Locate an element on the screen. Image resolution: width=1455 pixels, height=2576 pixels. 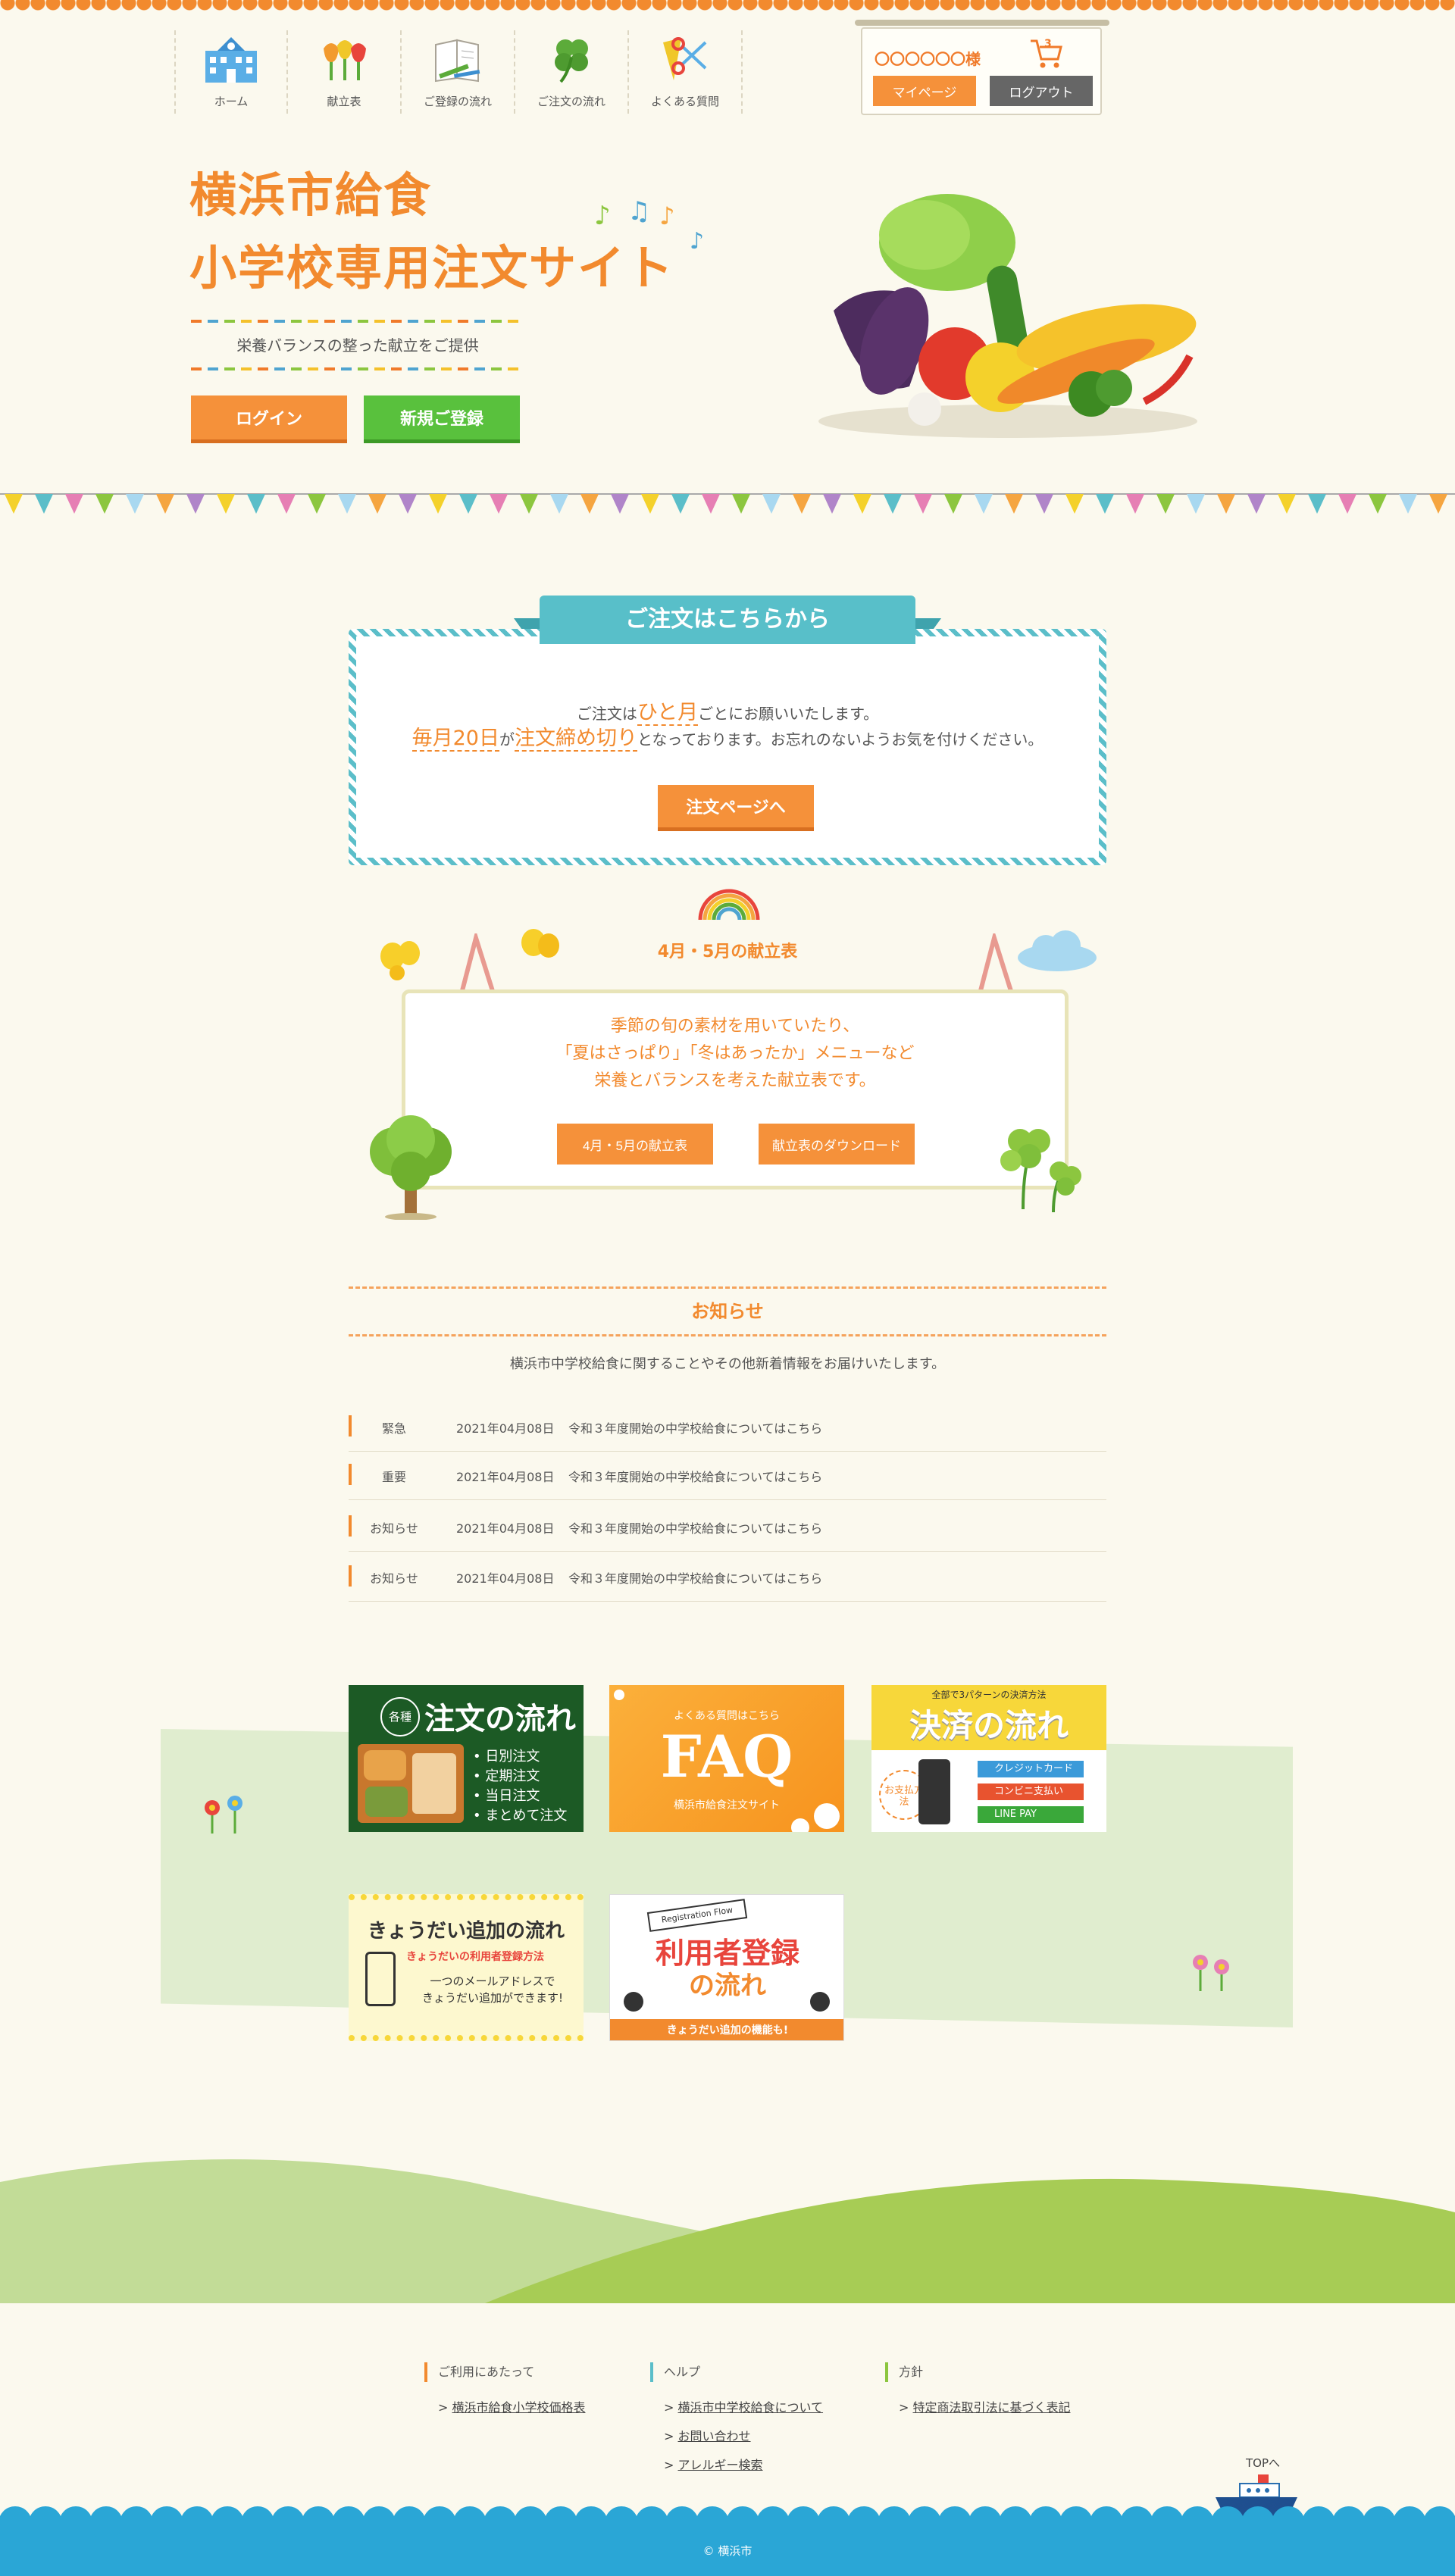
news-item: 緊急 2021年04月08日 令和３年度開始の中学校給食についてはこちら is located at coordinates (727, 1427).